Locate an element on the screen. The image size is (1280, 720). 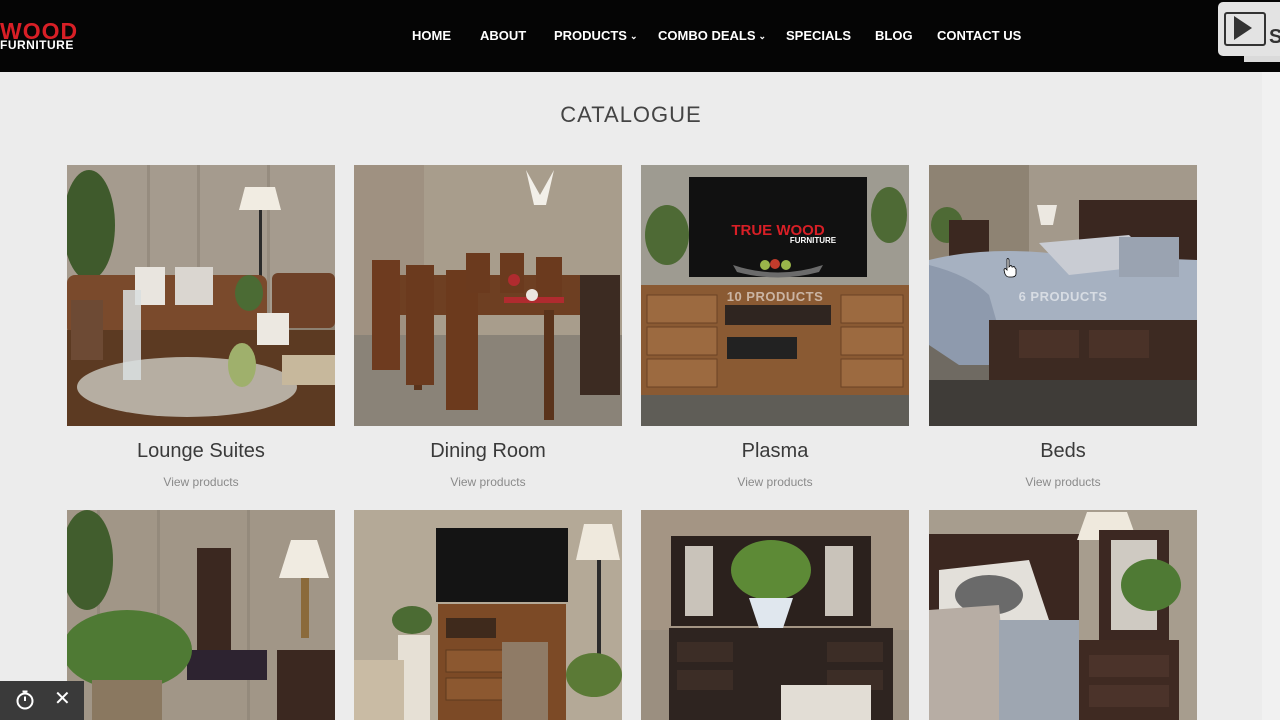
tv-brand-subtext: FURNITURE is located at coordinates (813, 240).